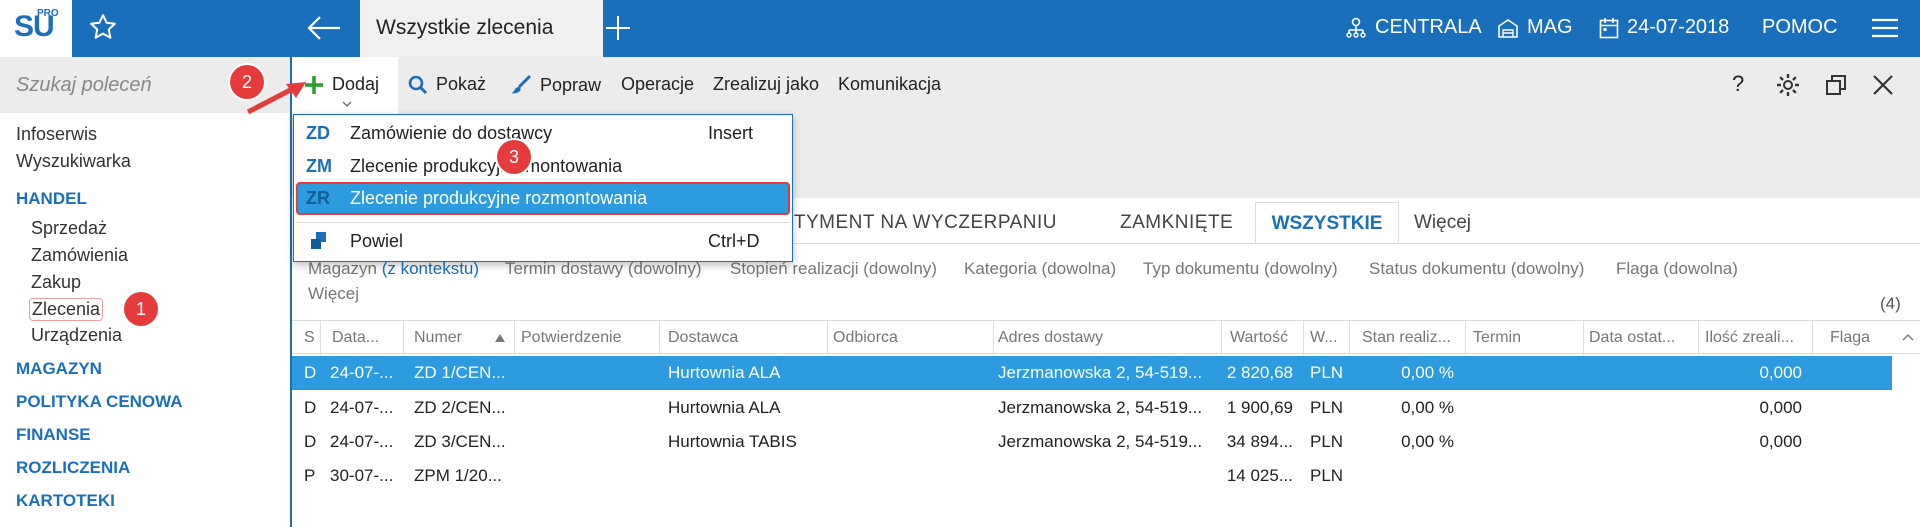 This screenshot has width=1920, height=527. Describe the element at coordinates (59, 369) in the screenshot. I see `sidebar-section-magazyn: MAGAZYN` at that location.